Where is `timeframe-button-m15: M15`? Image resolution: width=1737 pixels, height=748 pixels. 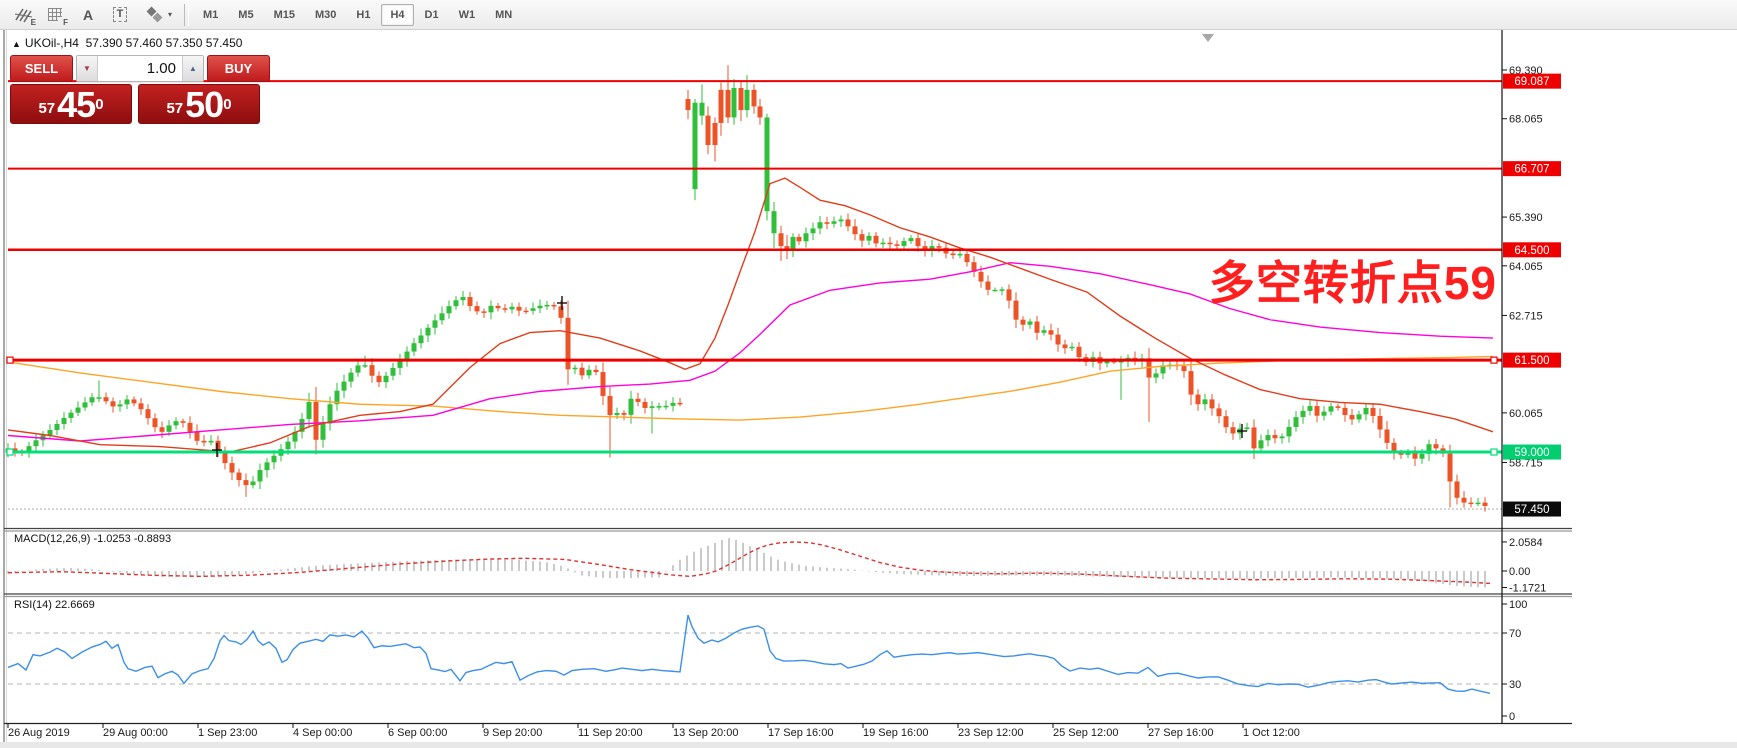
timeframe-button-m15: M15 is located at coordinates (284, 15).